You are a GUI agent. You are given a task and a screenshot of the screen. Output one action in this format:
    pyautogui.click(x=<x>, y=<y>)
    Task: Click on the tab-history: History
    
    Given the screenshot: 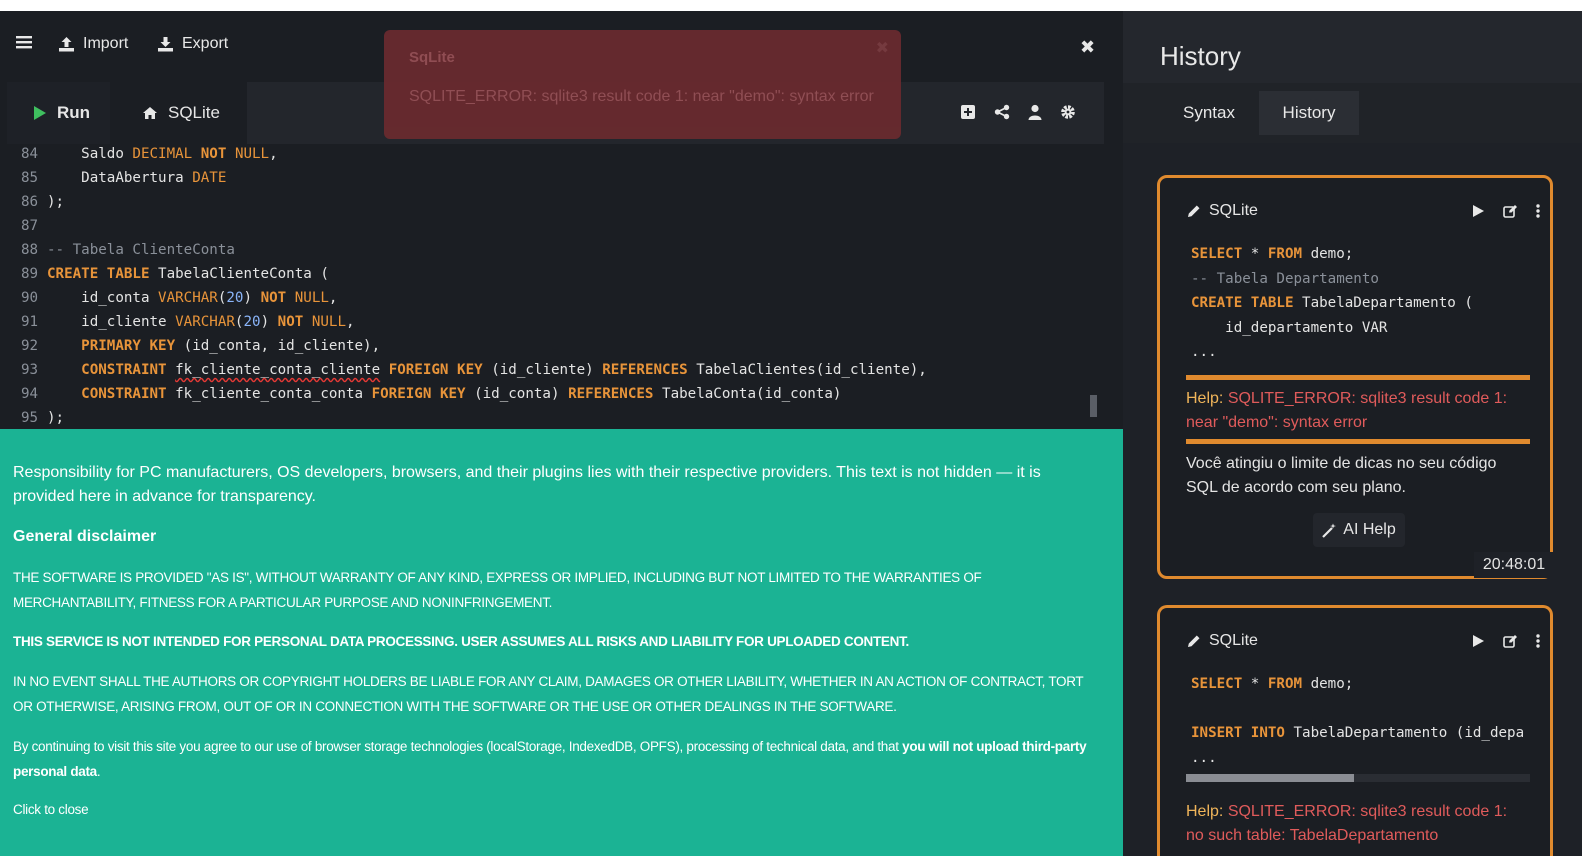 What is the action you would take?
    pyautogui.click(x=1309, y=113)
    